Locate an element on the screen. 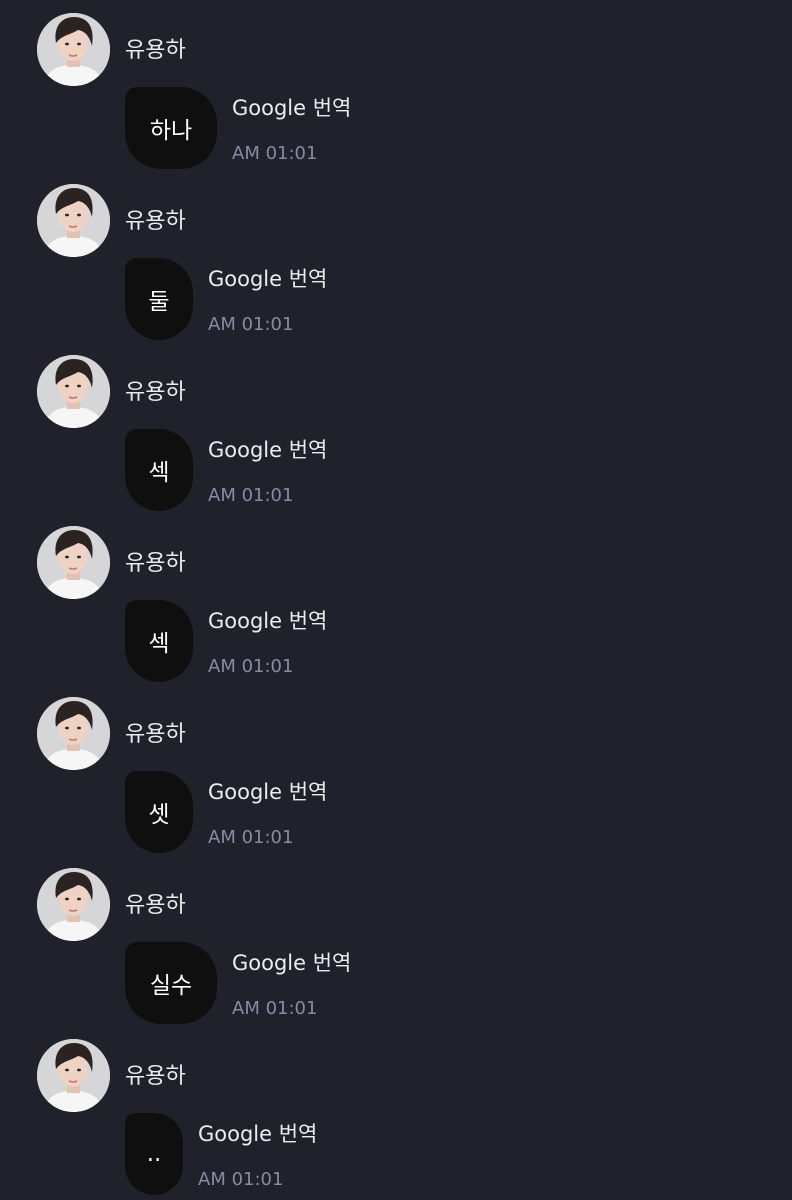  message-text: 둘 is located at coordinates (159, 302).